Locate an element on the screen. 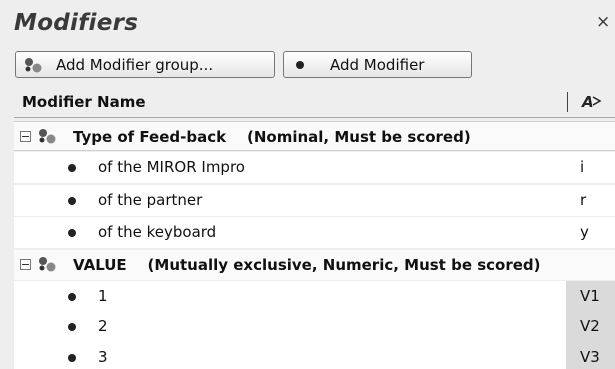 This screenshot has width=615, height=369. modifier-code: r is located at coordinates (583, 200).